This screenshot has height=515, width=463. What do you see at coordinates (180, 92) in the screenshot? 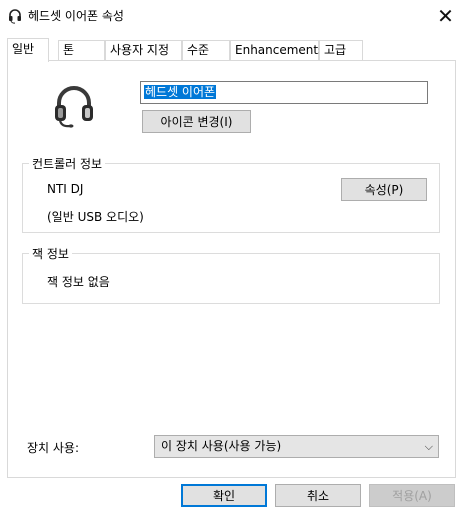
I see `device-name-value: 헤드셋 이어폰` at bounding box center [180, 92].